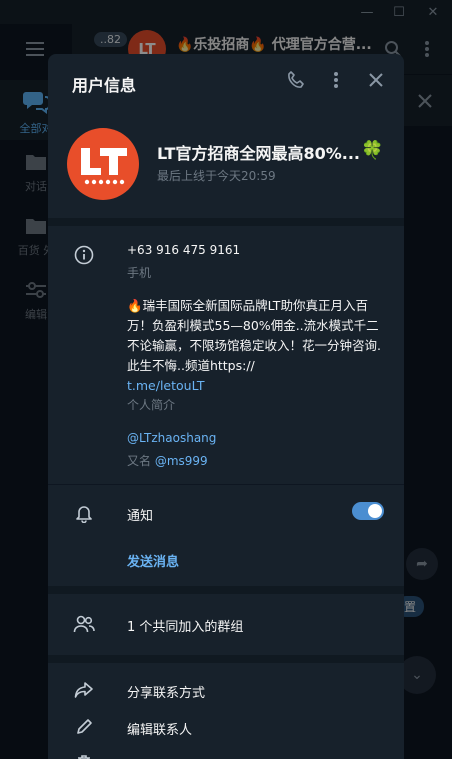  What do you see at coordinates (84, 624) in the screenshot?
I see `group-icon` at bounding box center [84, 624].